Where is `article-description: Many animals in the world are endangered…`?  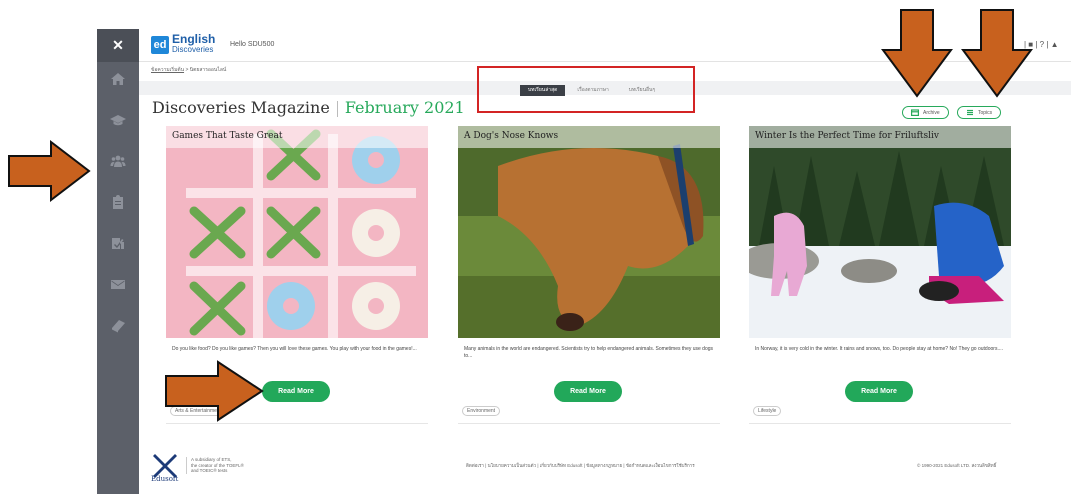 article-description: Many animals in the world are endangered… is located at coordinates (589, 352).